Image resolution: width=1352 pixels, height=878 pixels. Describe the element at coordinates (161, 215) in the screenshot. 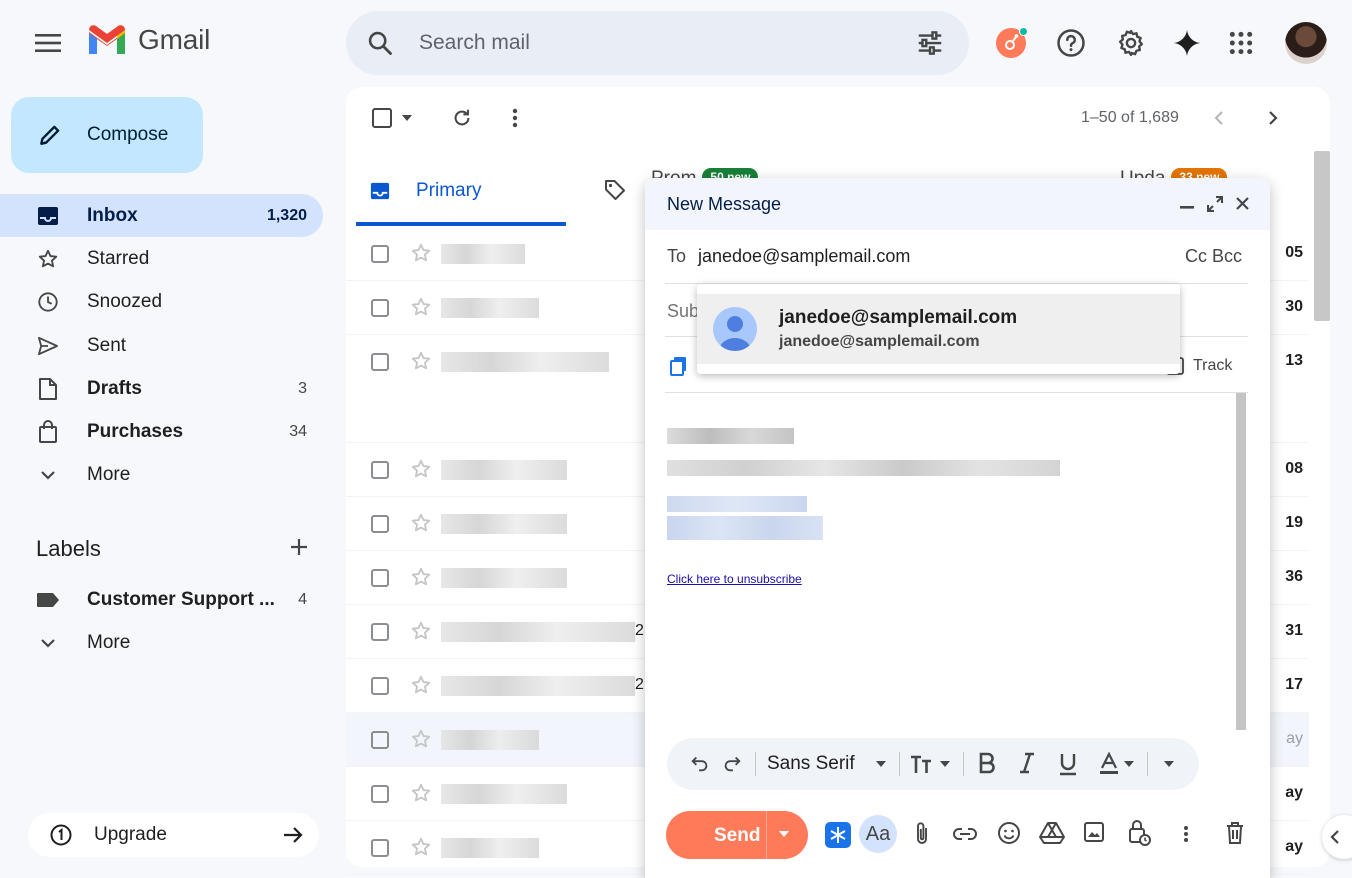

I see `sidebar-item-inbox: Inbox 1,320` at that location.